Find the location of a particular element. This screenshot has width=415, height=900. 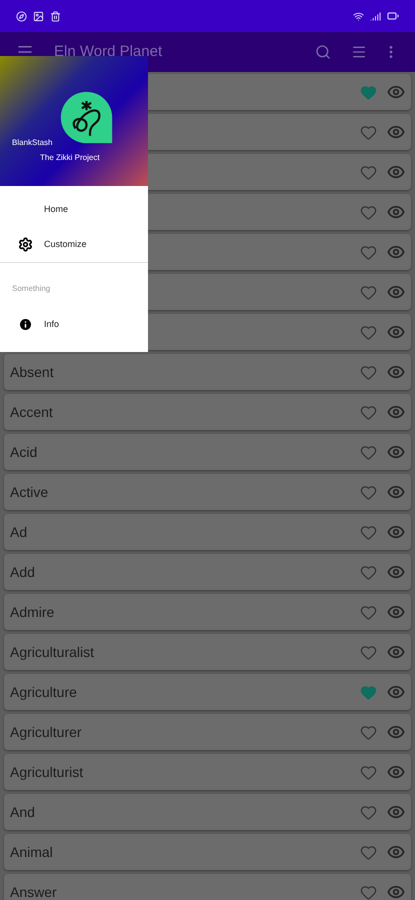

settings-icon is located at coordinates (25, 244).